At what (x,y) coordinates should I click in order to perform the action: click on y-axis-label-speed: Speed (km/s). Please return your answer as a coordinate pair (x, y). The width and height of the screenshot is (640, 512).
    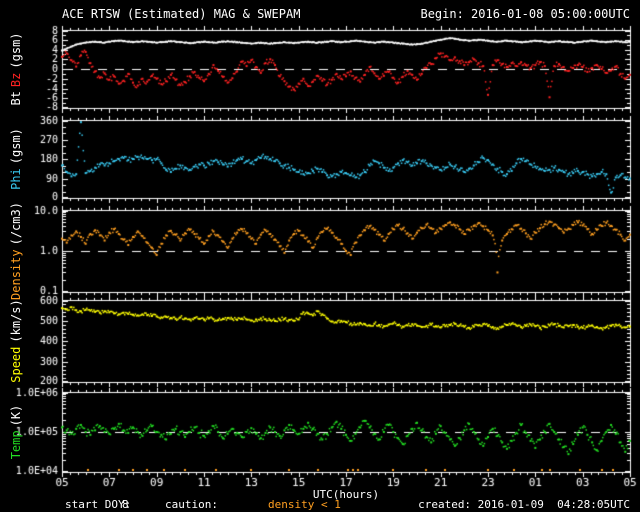
    Looking at the image, I should click on (16, 340).